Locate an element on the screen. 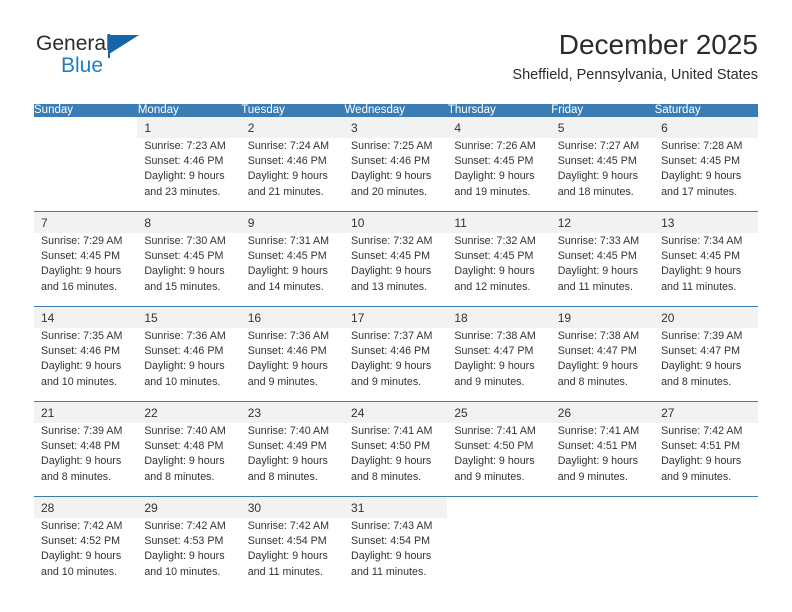  day-number-cell: 20 is located at coordinates (706, 317).